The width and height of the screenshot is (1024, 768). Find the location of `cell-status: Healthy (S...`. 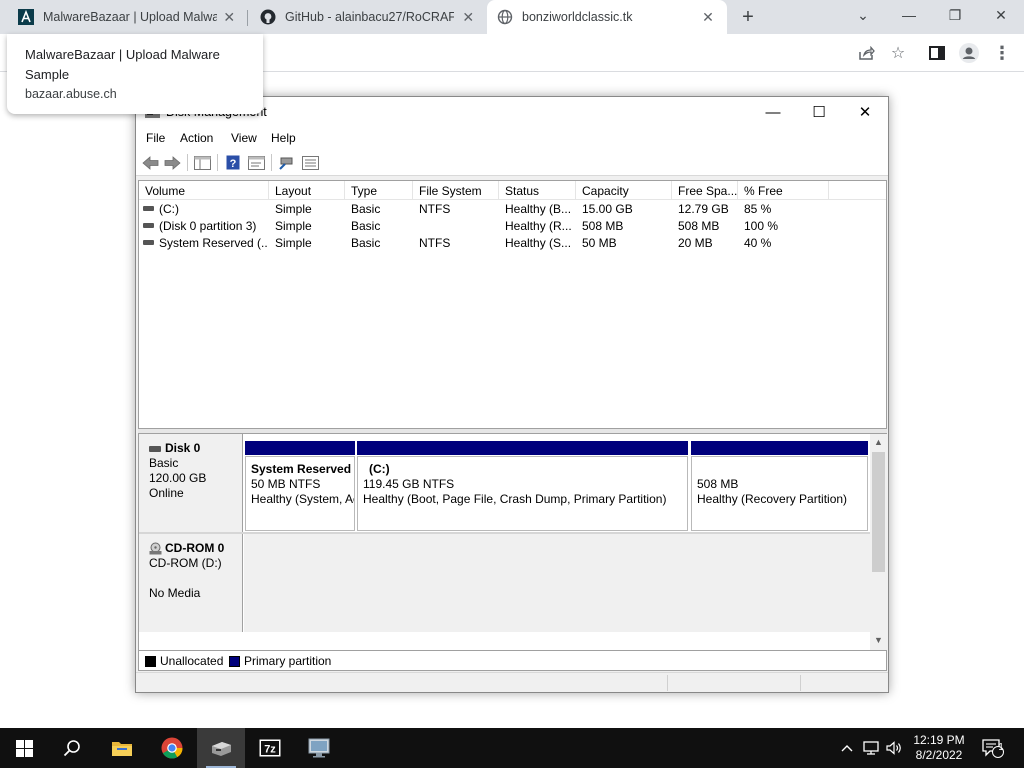

cell-status: Healthy (S... is located at coordinates (538, 243).